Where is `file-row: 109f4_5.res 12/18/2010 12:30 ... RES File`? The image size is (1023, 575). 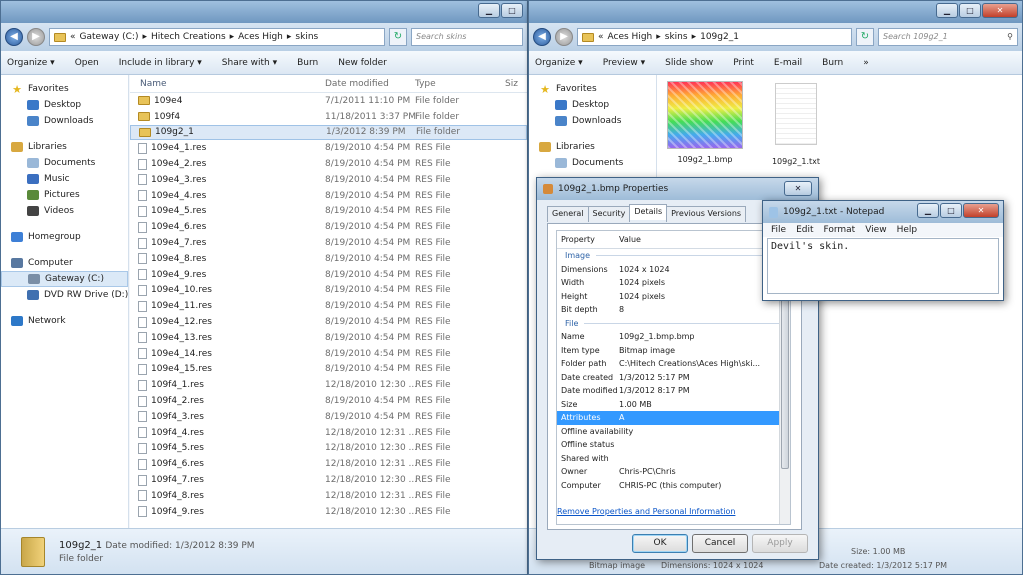
file-row: 109f4_5.res 12/18/2010 12:30 ... RES File is located at coordinates (328, 449).